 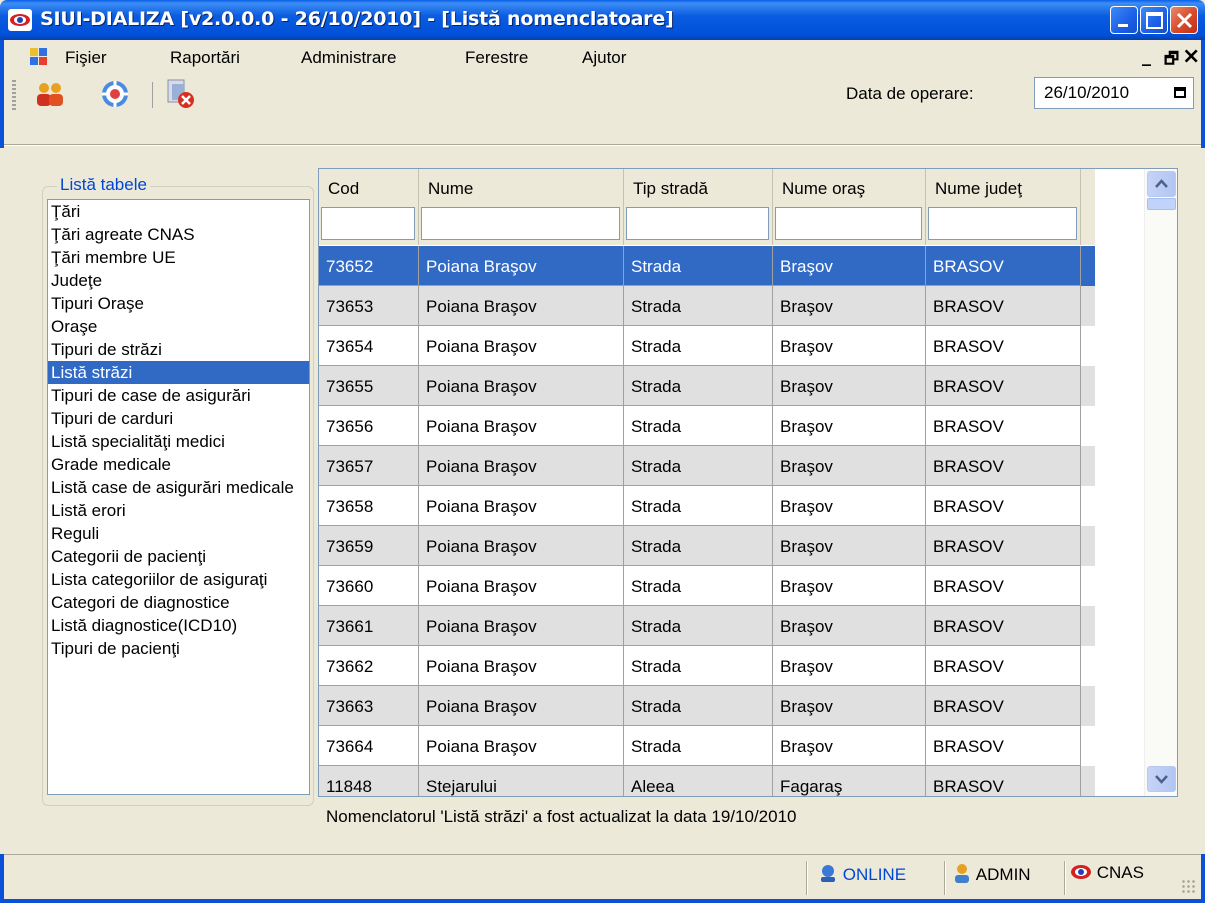 I want to click on tables-list-item: Tipuri Oraşe, so click(x=178, y=303).